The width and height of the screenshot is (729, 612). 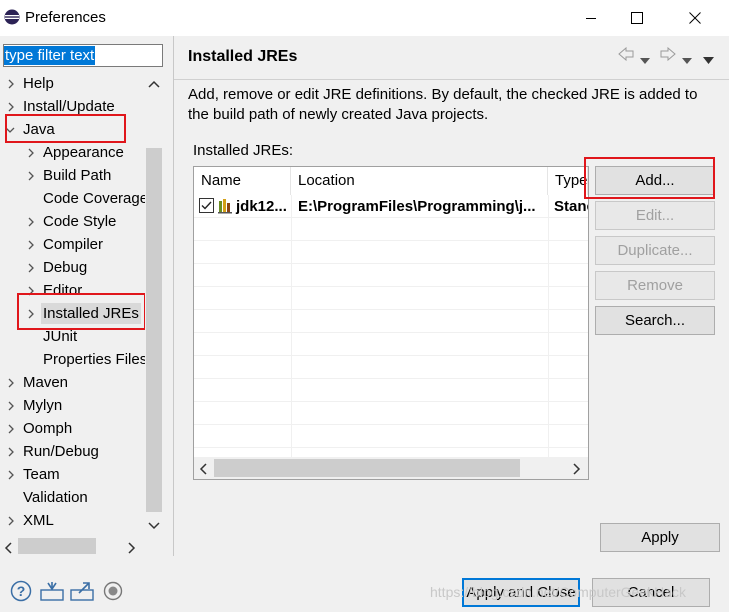 I want to click on eclipse-logo-icon, so click(x=12, y=17).